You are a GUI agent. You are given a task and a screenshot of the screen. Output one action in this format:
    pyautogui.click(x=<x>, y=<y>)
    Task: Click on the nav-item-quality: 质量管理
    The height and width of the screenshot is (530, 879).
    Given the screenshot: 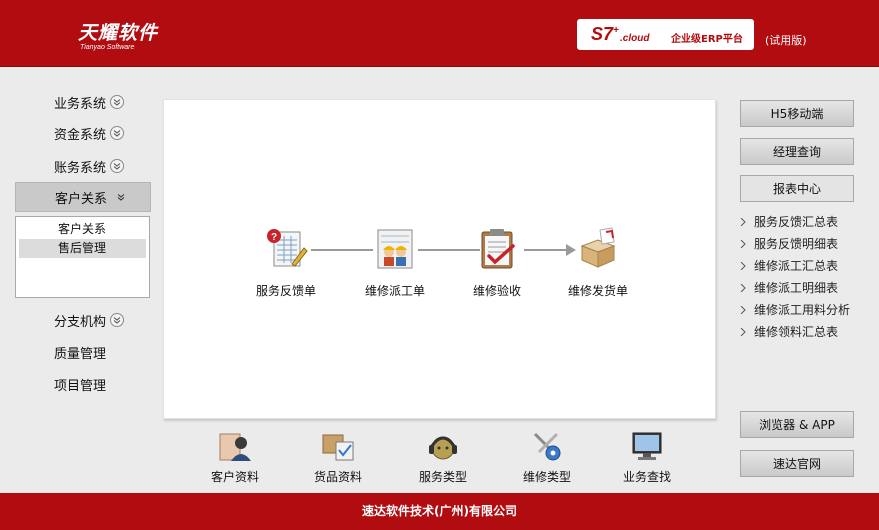 What is the action you would take?
    pyautogui.click(x=83, y=352)
    